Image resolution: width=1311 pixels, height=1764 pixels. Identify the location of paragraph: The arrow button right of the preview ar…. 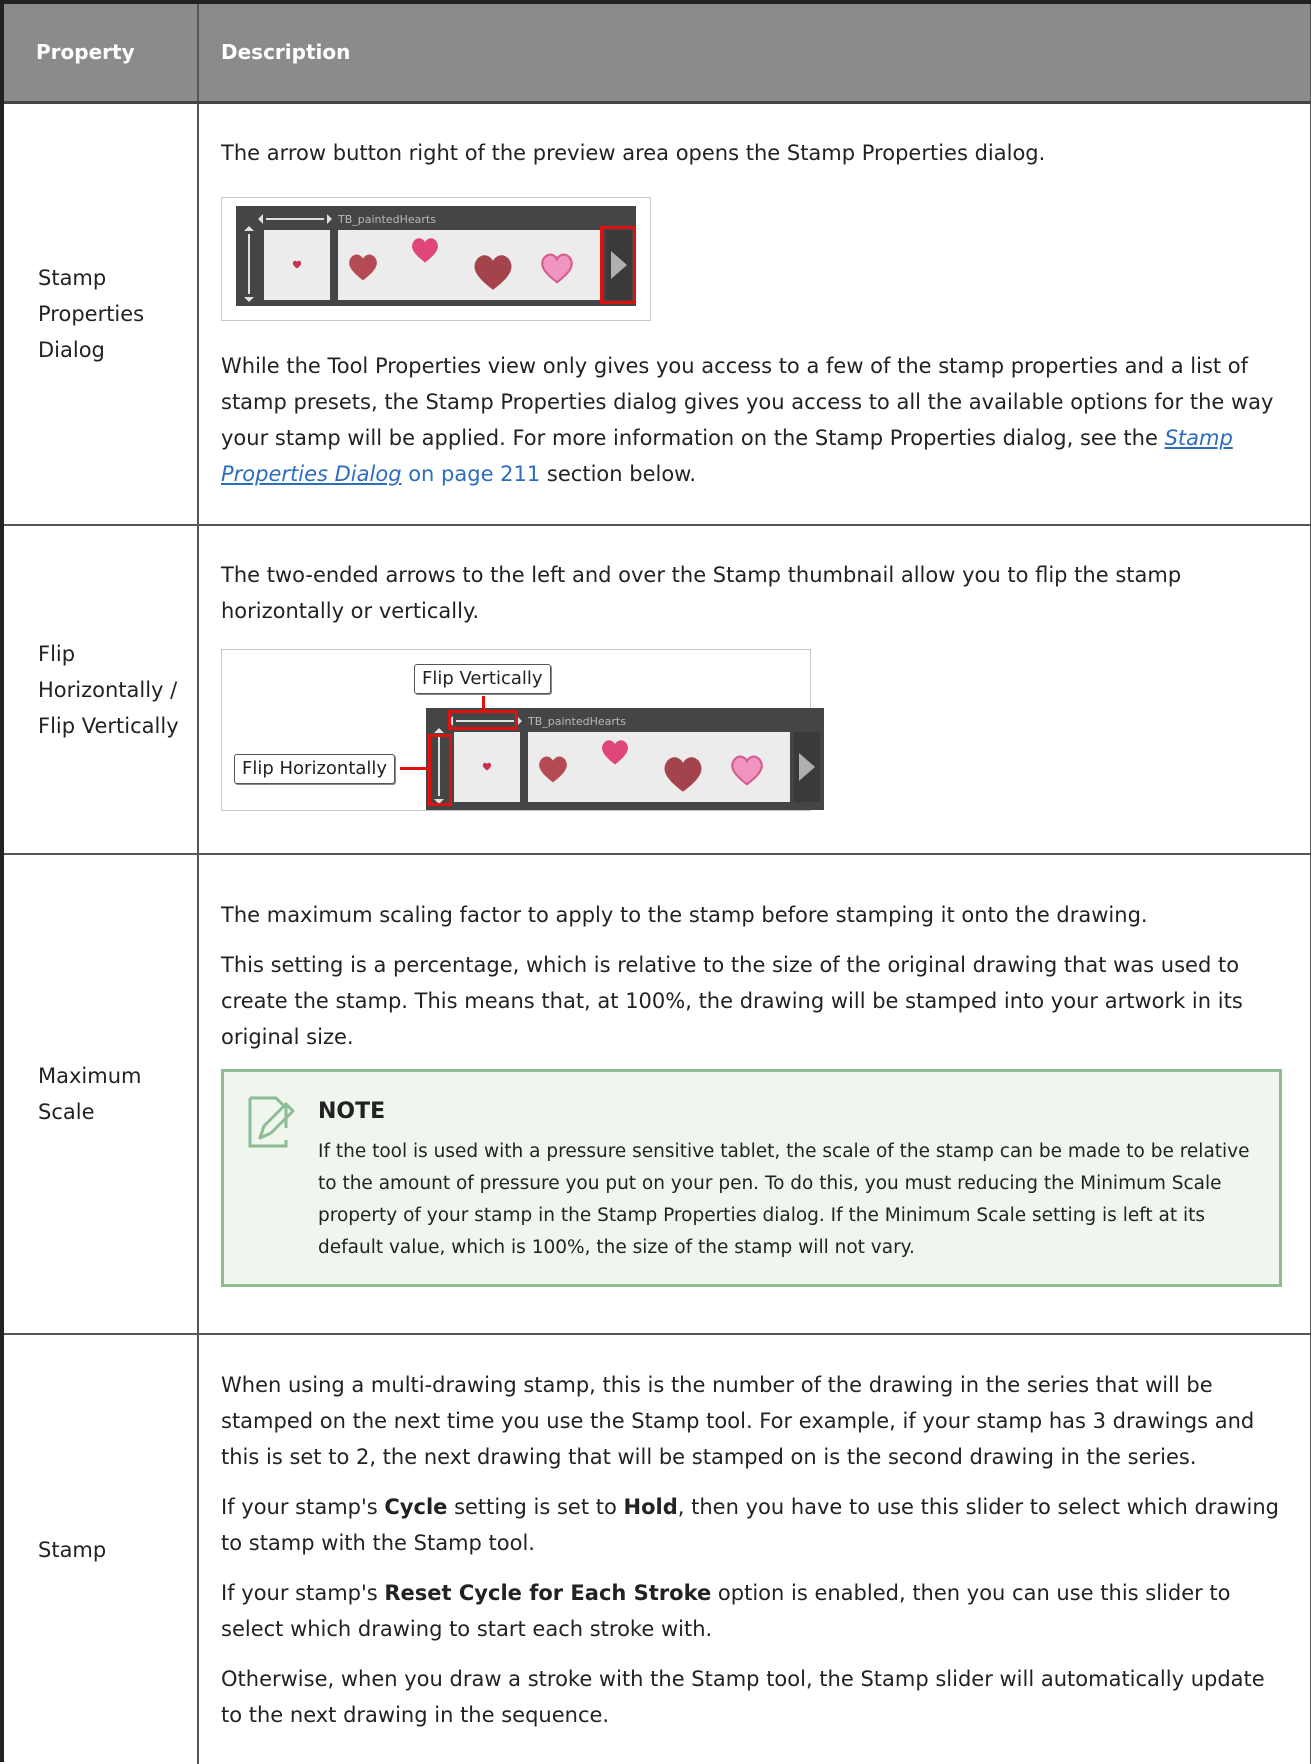
(633, 153).